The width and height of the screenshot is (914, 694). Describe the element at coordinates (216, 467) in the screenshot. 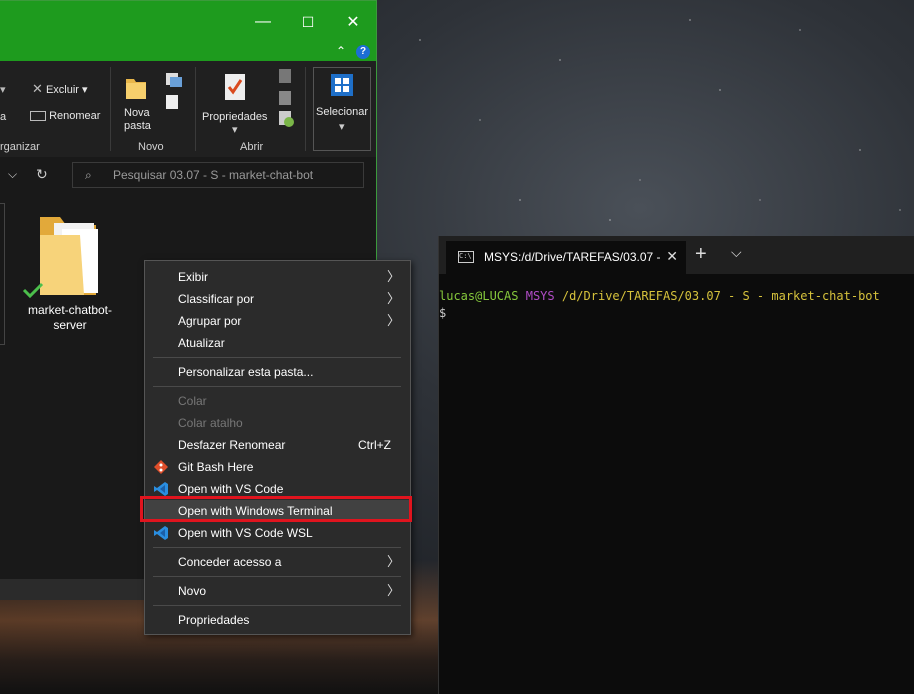

I see `menu-item-label: Git Bash Here` at that location.